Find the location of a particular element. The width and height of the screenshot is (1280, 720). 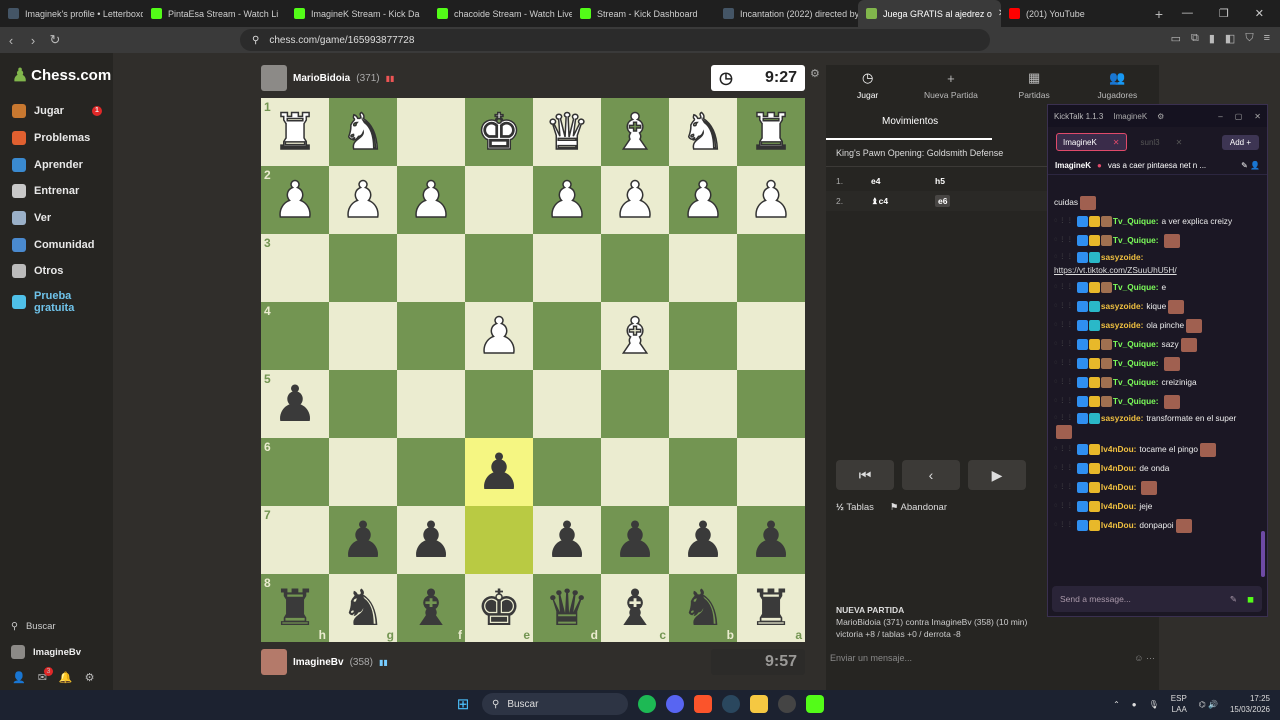

board-square: ♛ is located at coordinates (567, 132).